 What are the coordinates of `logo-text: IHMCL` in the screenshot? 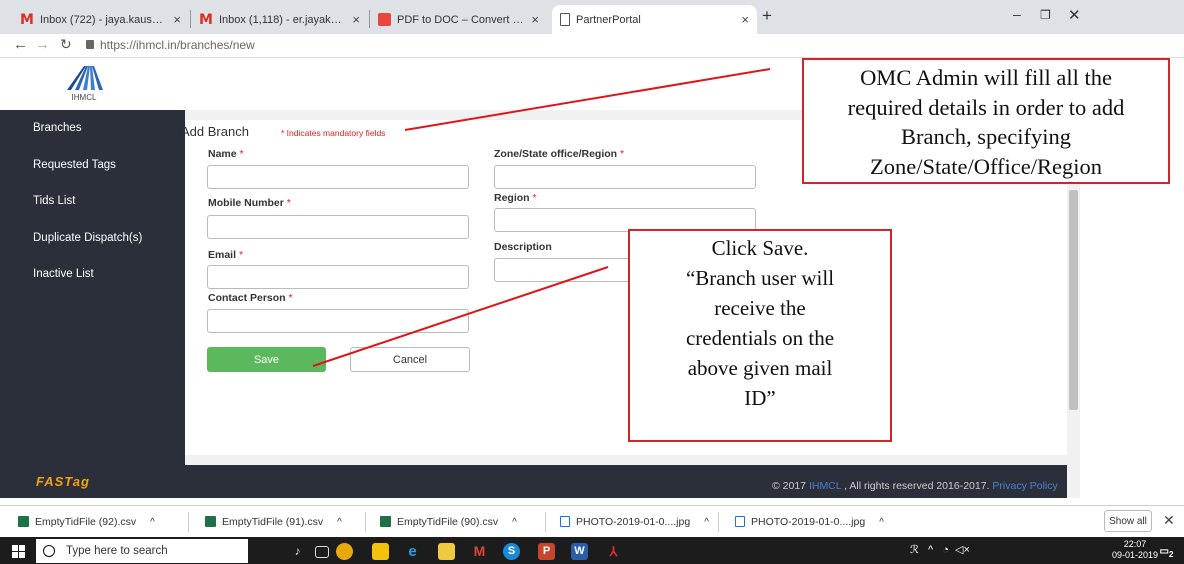 It's located at (84, 97).